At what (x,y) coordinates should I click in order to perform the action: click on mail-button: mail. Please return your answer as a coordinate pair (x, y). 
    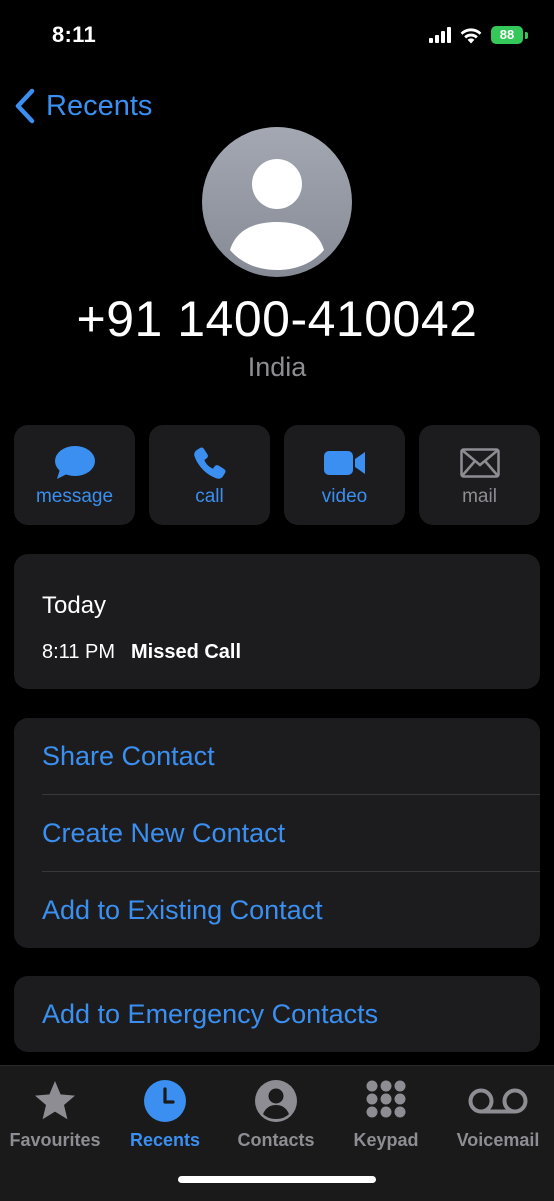
    Looking at the image, I should click on (479, 475).